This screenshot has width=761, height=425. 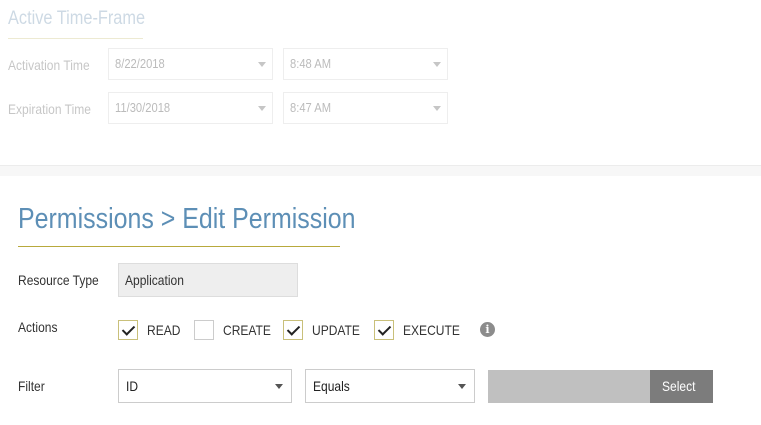 I want to click on resource-type-field: Application, so click(x=208, y=280).